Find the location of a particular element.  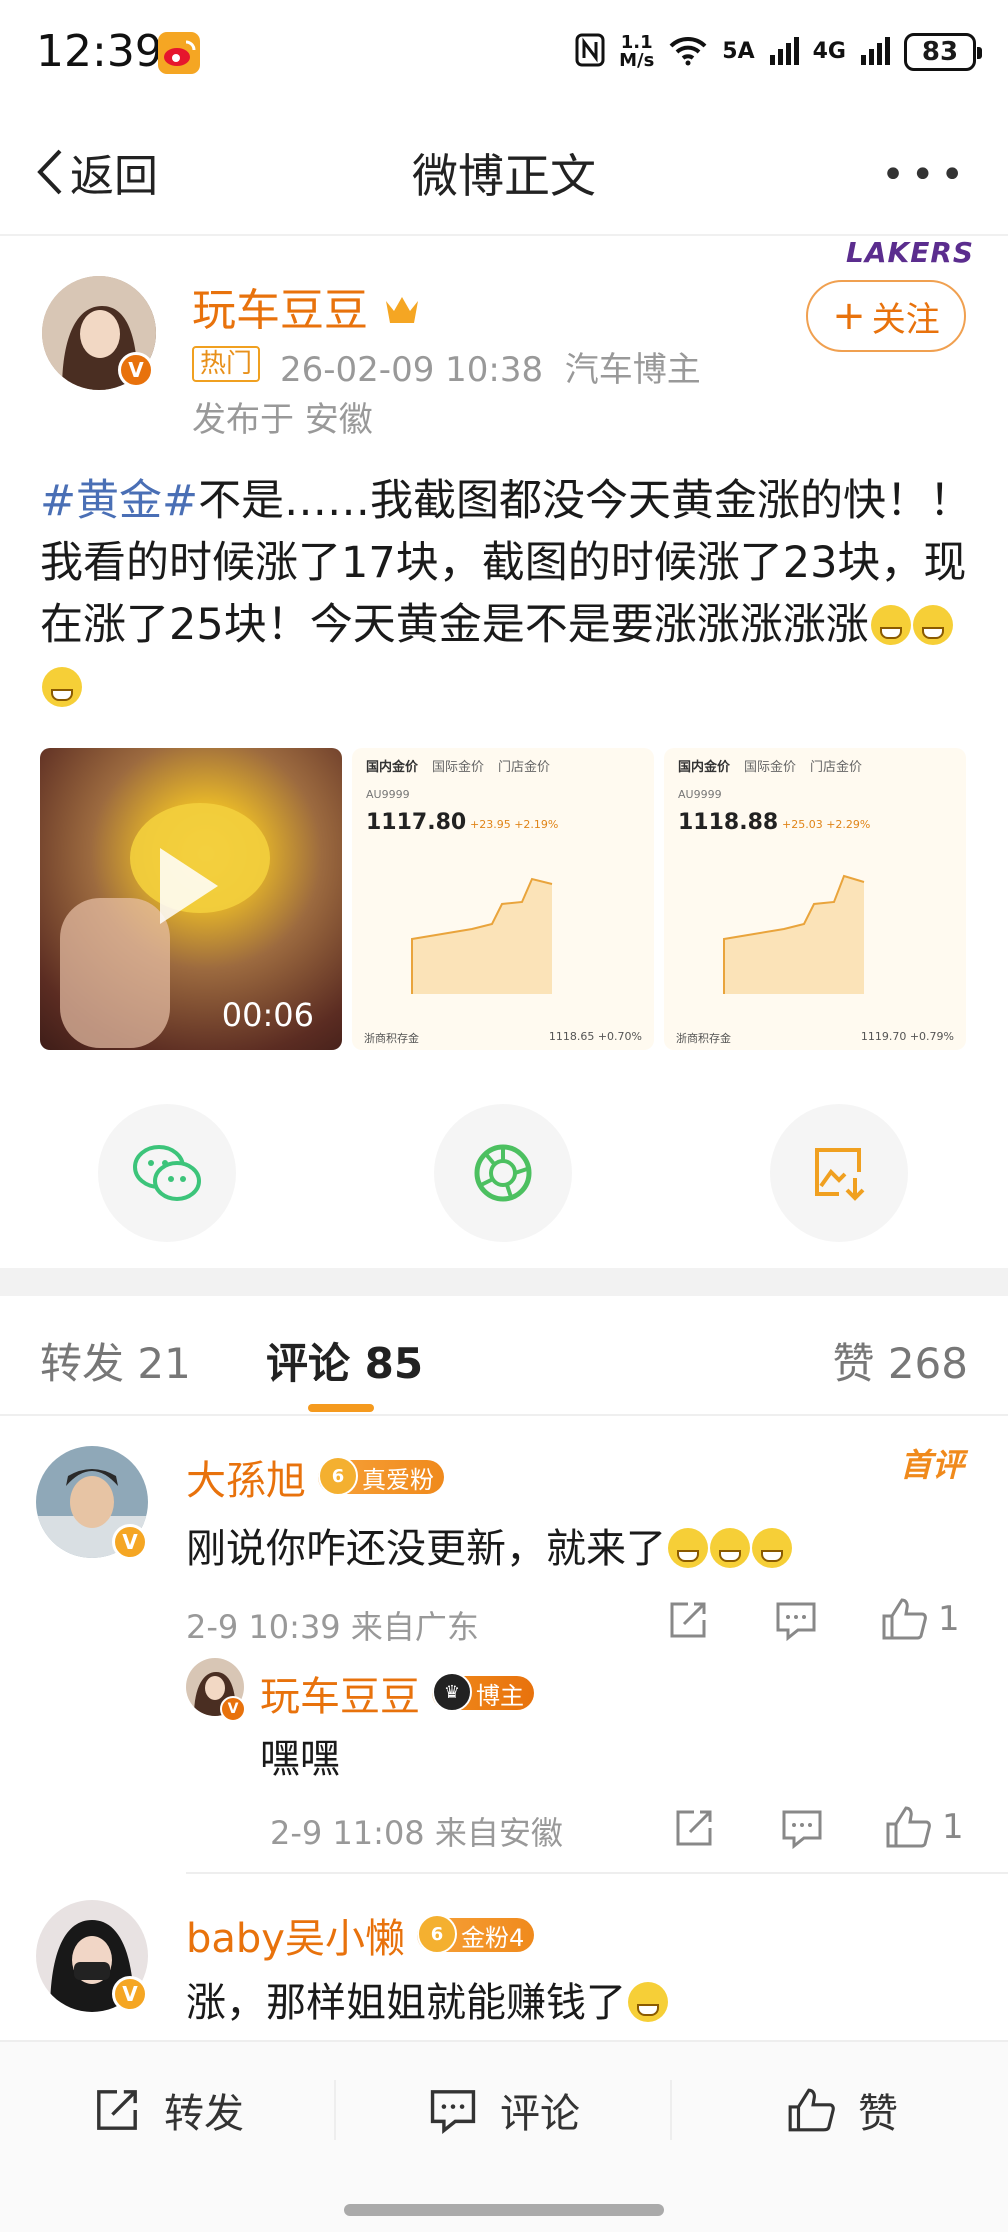

fan-badge-label: 金粉4 is located at coordinates (492, 1937).